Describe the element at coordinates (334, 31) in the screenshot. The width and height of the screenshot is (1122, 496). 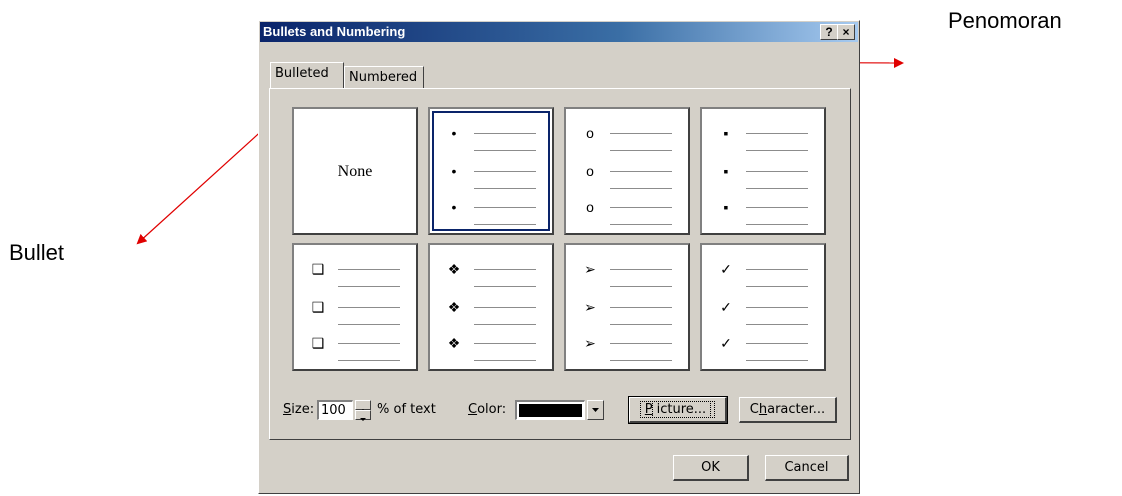
I see `dialog-title: Bullets and Numbering` at that location.